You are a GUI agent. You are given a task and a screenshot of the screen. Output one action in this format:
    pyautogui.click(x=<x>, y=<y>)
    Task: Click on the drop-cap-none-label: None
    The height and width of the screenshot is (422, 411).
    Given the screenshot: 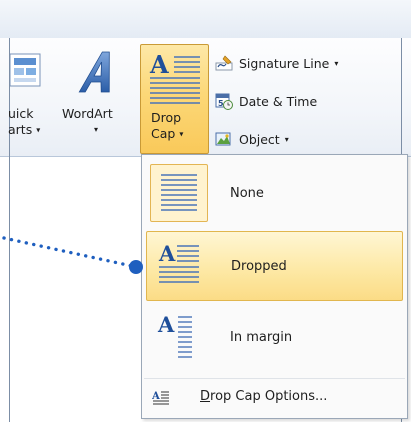 What is the action you would take?
    pyautogui.click(x=247, y=193)
    